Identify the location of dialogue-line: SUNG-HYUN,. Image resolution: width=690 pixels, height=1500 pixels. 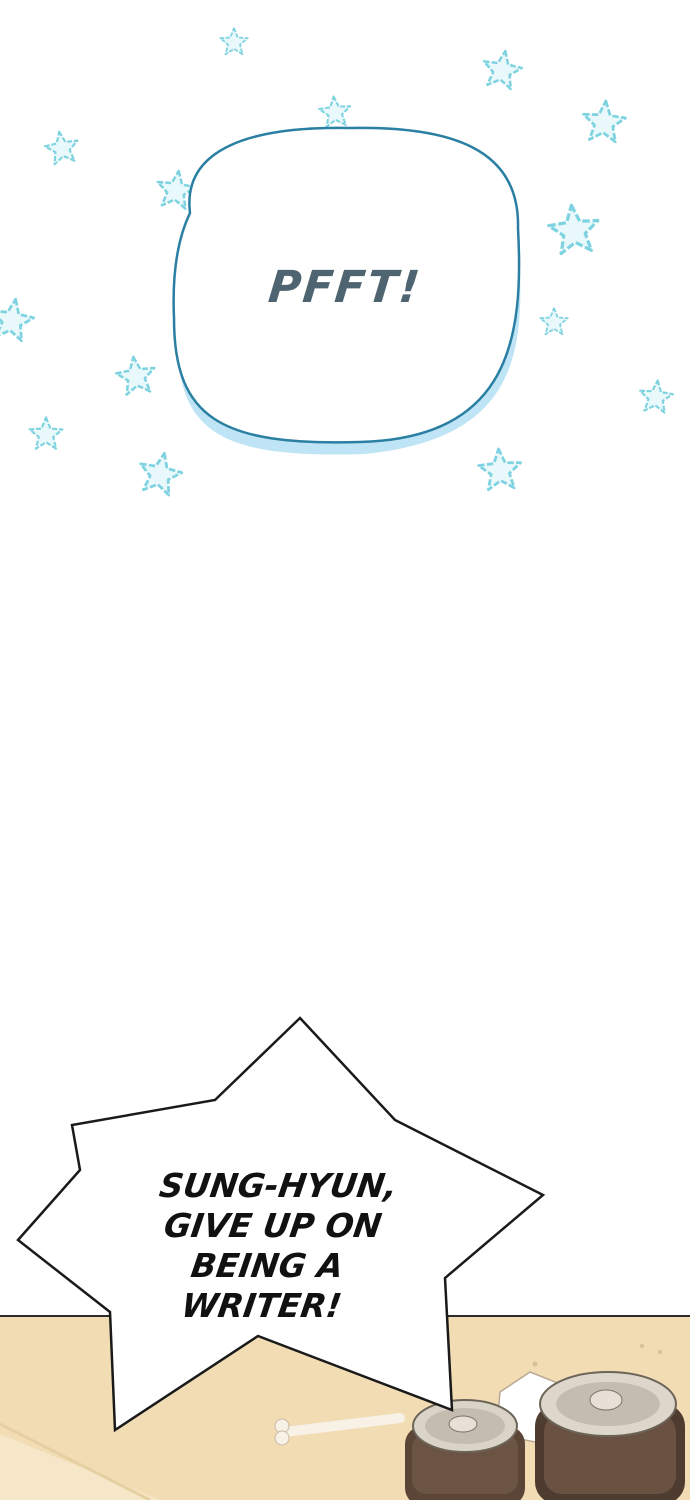
(278, 1185).